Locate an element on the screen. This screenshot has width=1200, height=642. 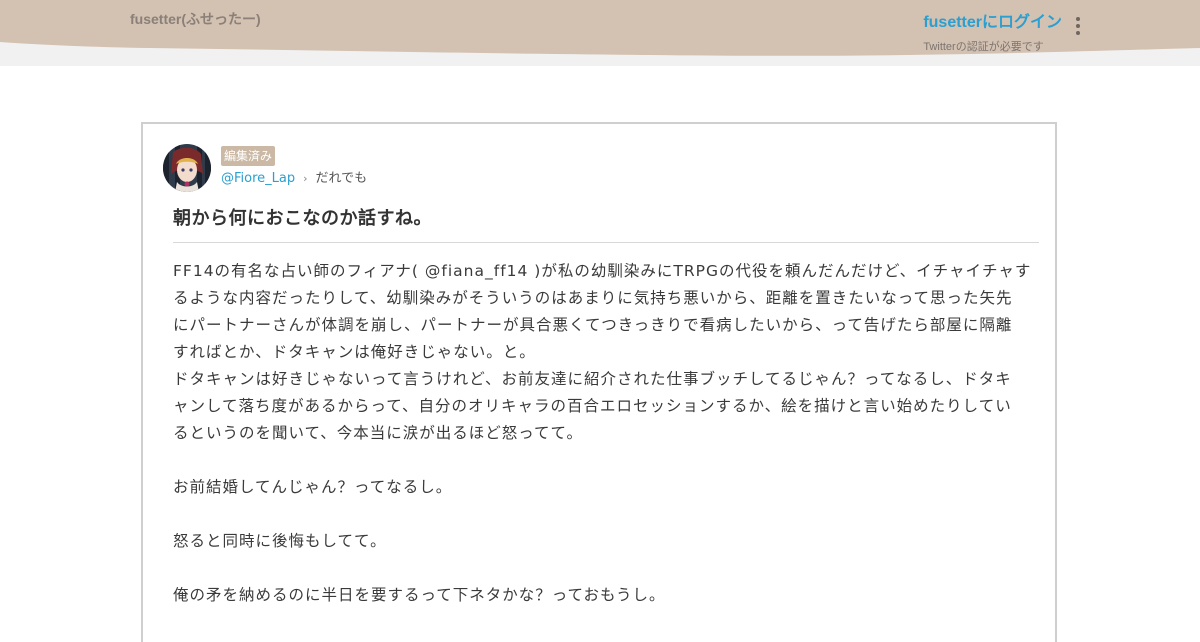
login-block: fusetterにログイン Twitterの認証が必要です is located at coordinates (992, 31).